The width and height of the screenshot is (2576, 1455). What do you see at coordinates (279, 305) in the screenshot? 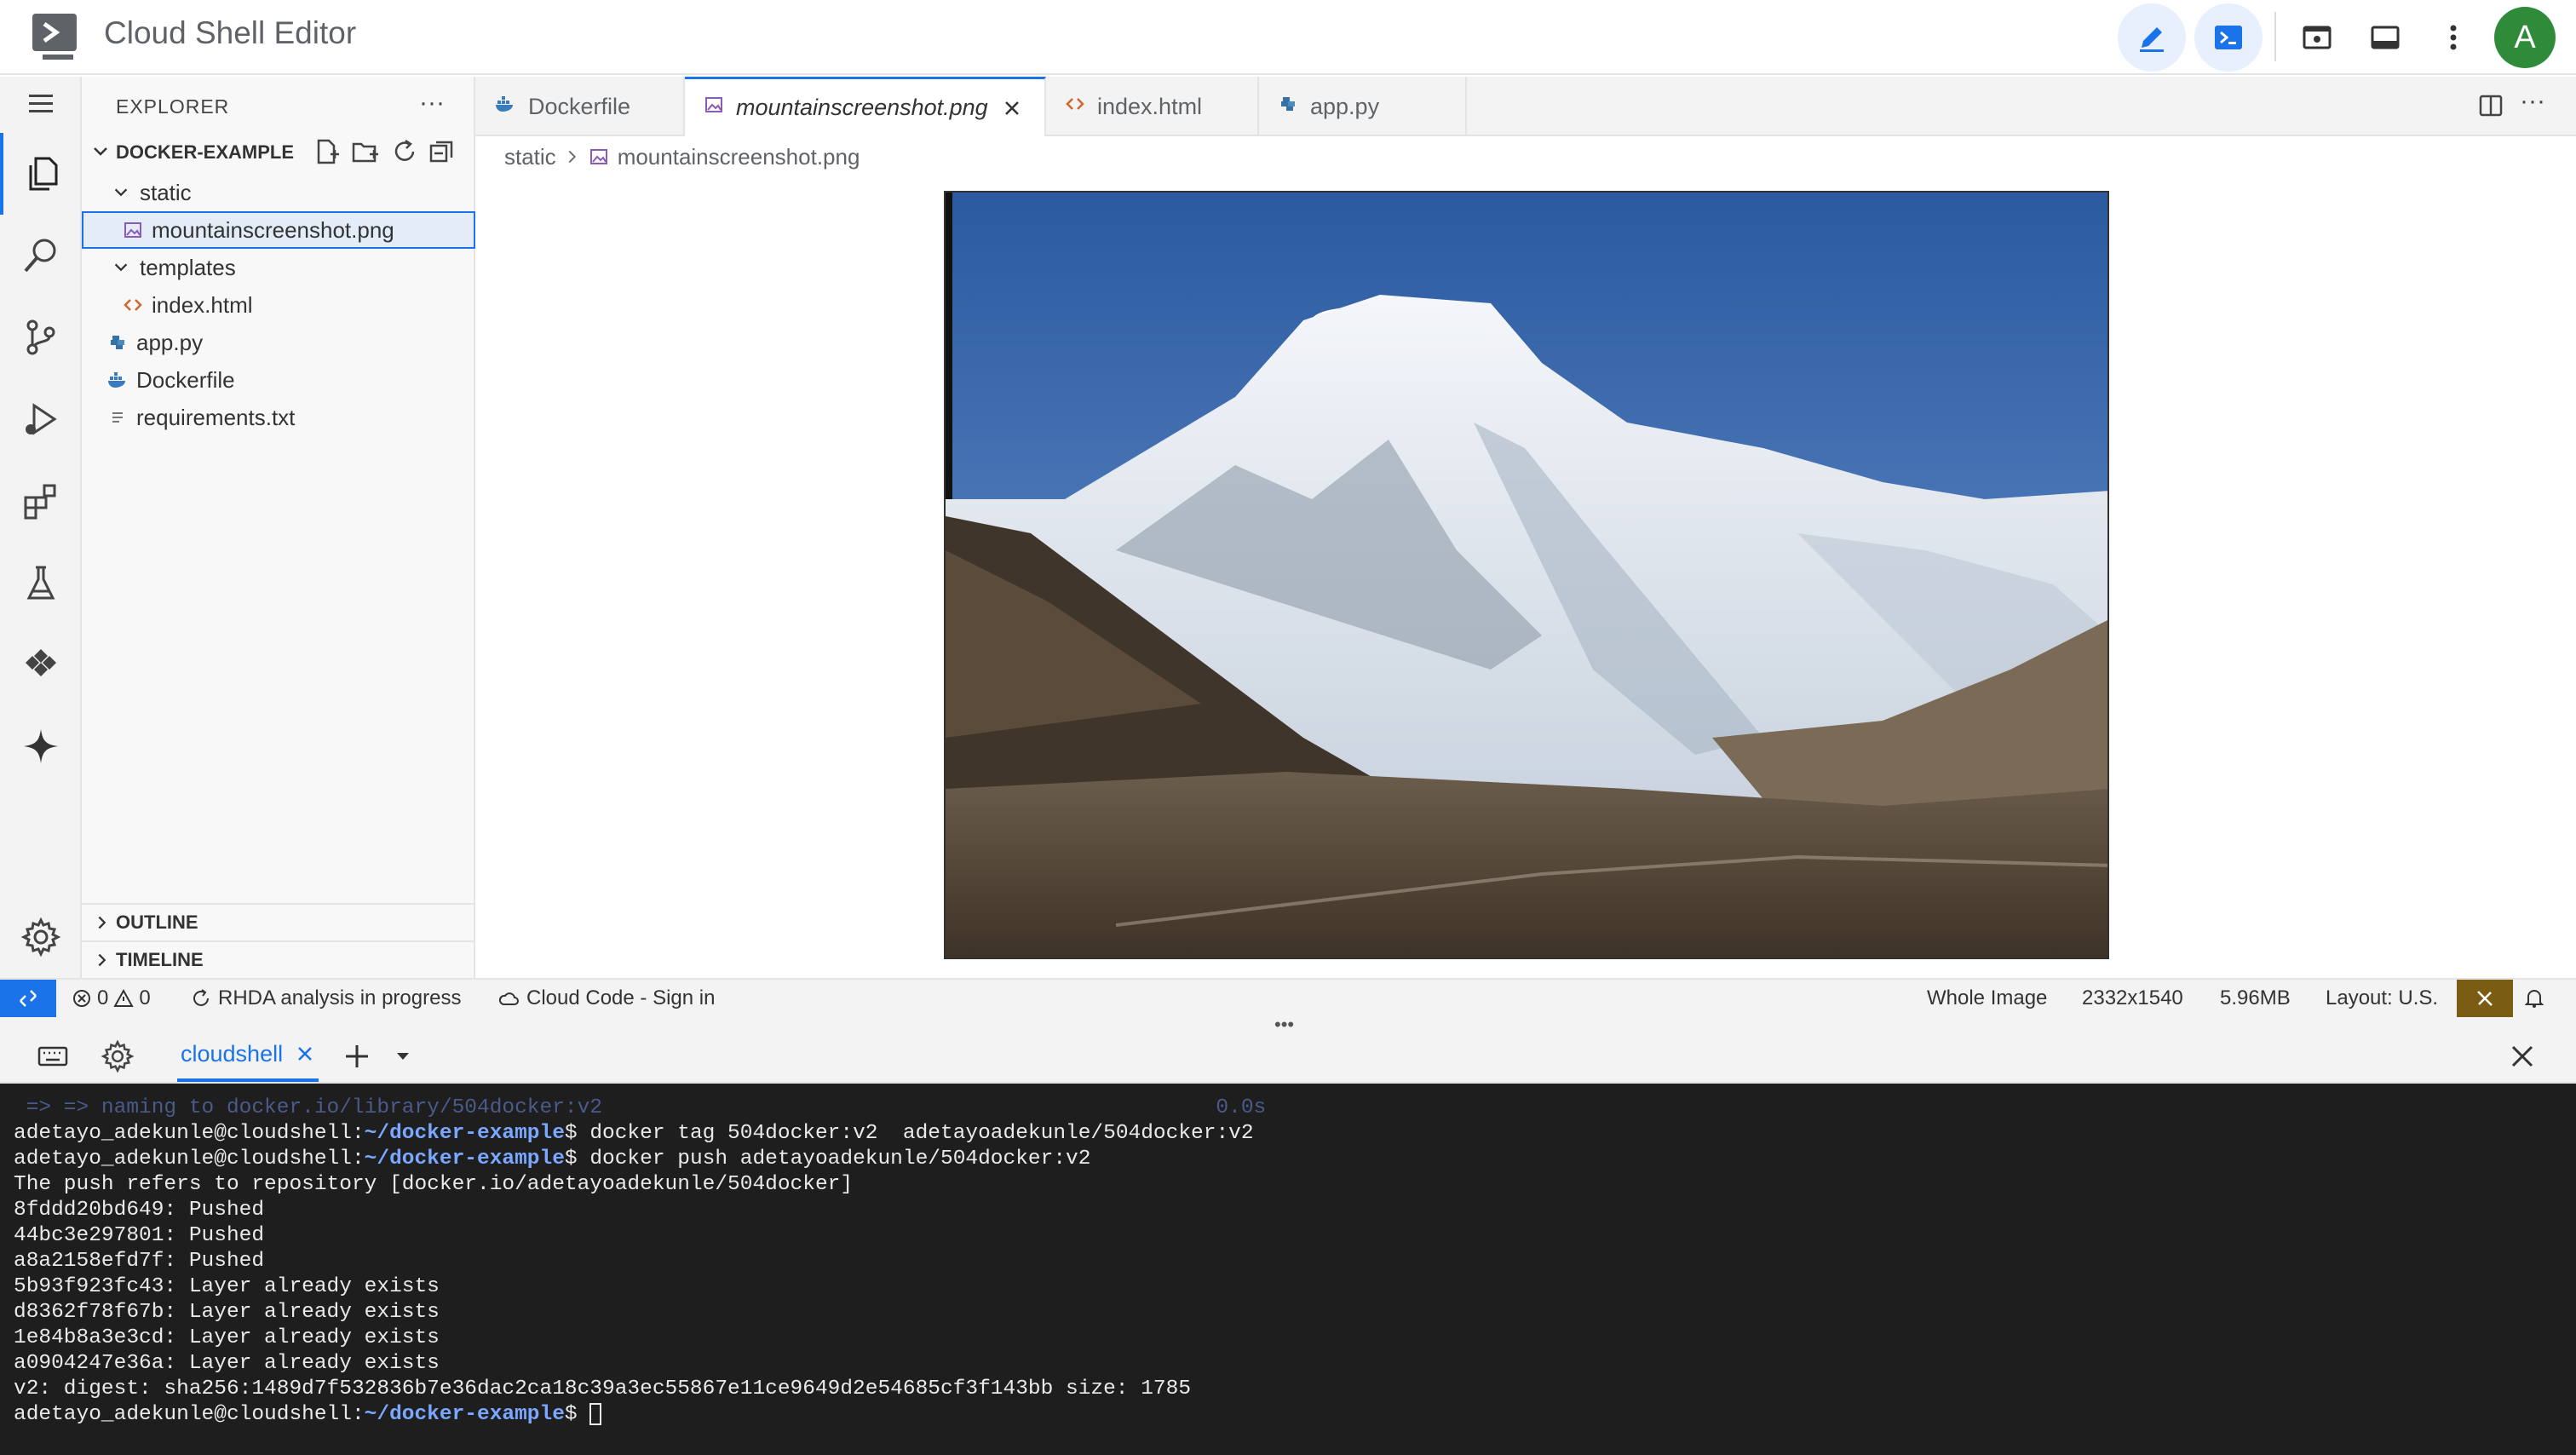
I see `tree-file-index-html: index.html` at bounding box center [279, 305].